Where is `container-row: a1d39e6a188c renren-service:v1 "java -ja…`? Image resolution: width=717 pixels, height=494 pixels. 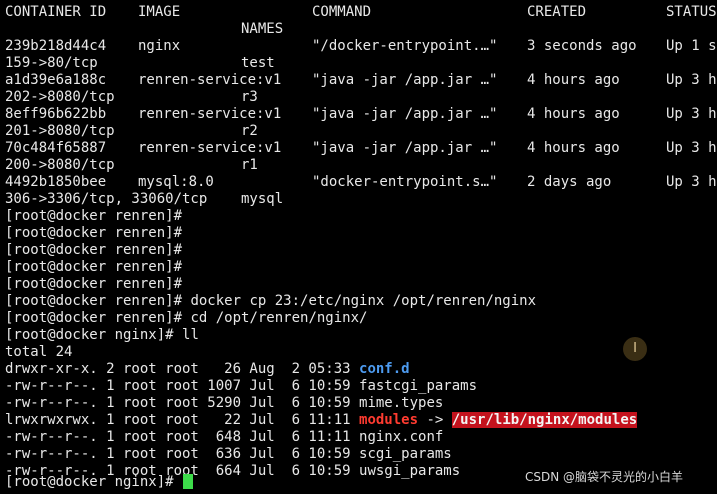
container-row: a1d39e6a188c renren-service:v1 "java -ja… is located at coordinates (361, 80).